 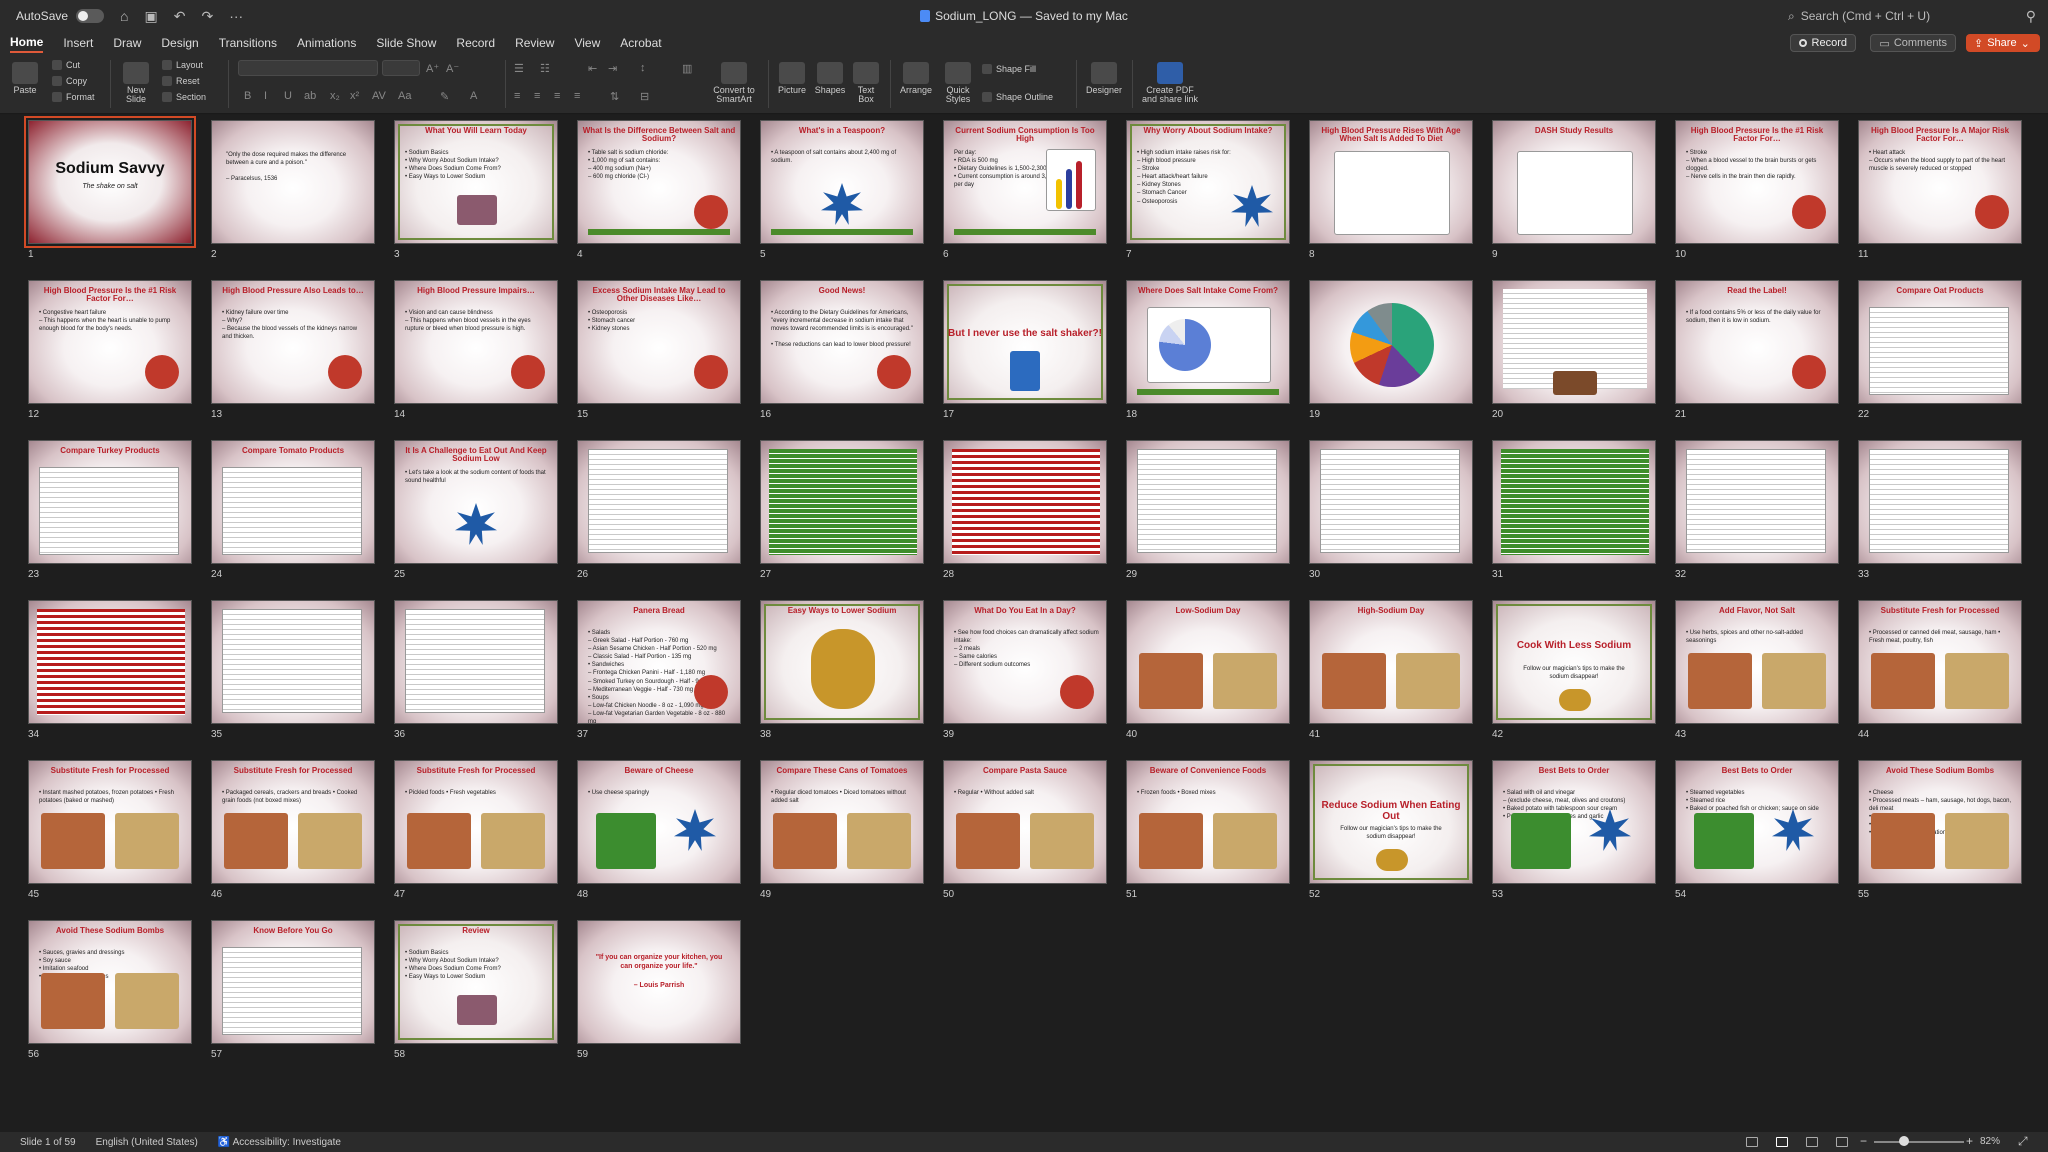 I want to click on convert-to-smartart-button: Convert to SmartArt, so click(x=734, y=83).